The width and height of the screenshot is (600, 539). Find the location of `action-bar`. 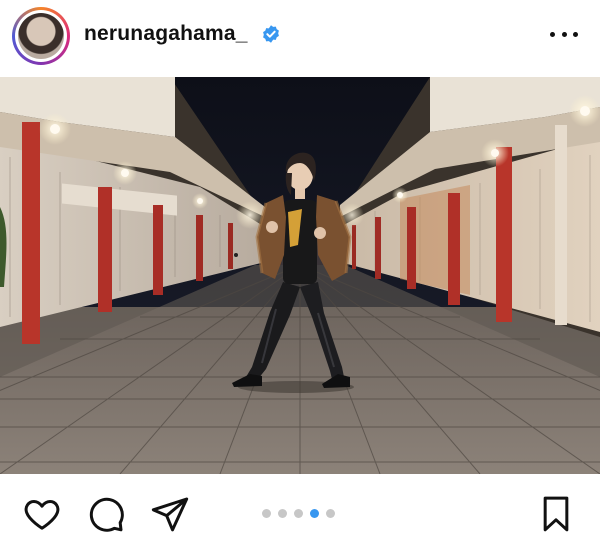

action-bar is located at coordinates (300, 504).